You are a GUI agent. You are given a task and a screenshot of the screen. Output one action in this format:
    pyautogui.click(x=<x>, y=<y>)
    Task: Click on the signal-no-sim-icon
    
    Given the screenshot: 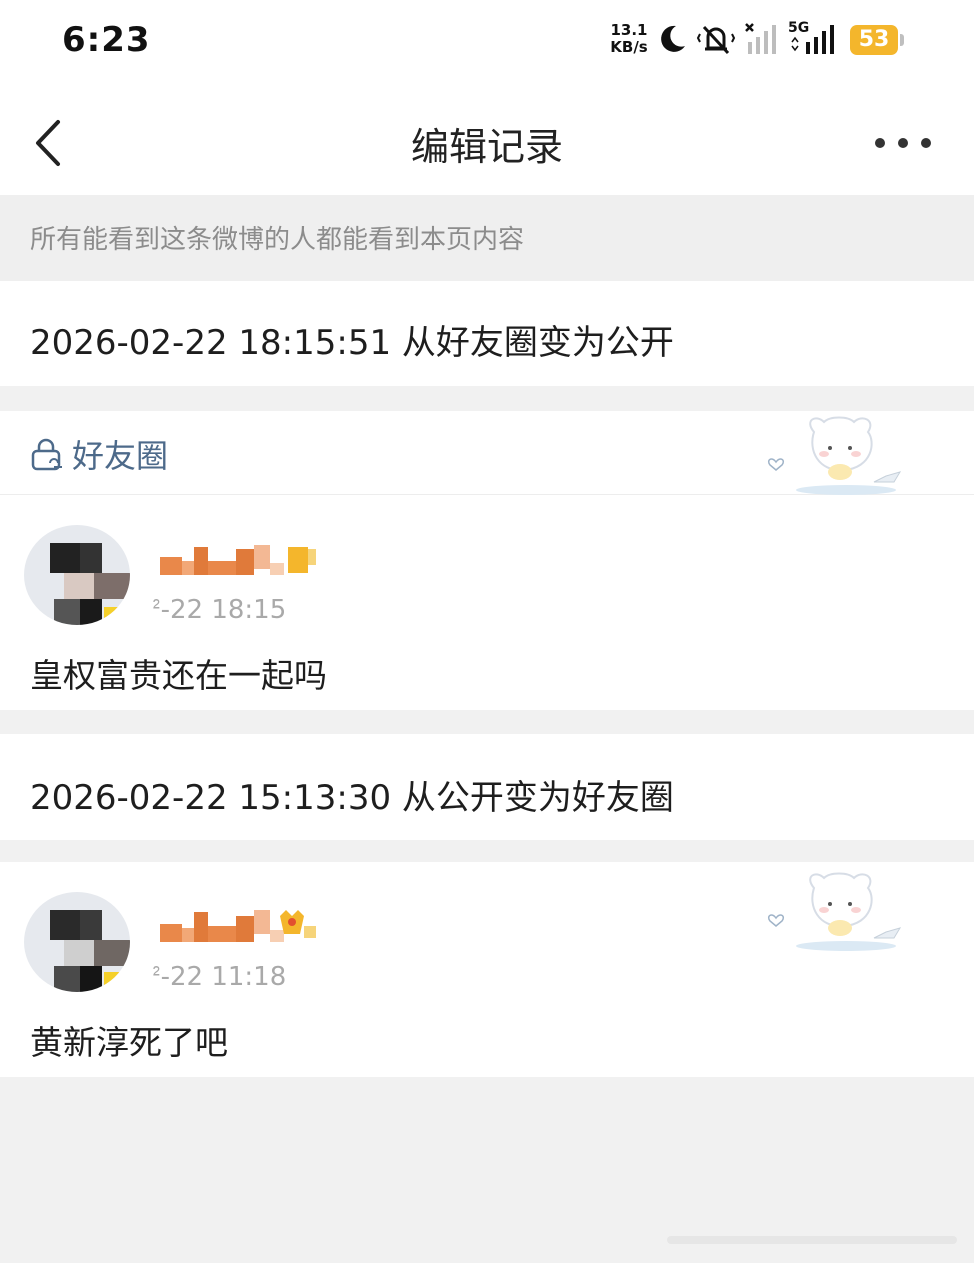 What is the action you would take?
    pyautogui.click(x=760, y=38)
    